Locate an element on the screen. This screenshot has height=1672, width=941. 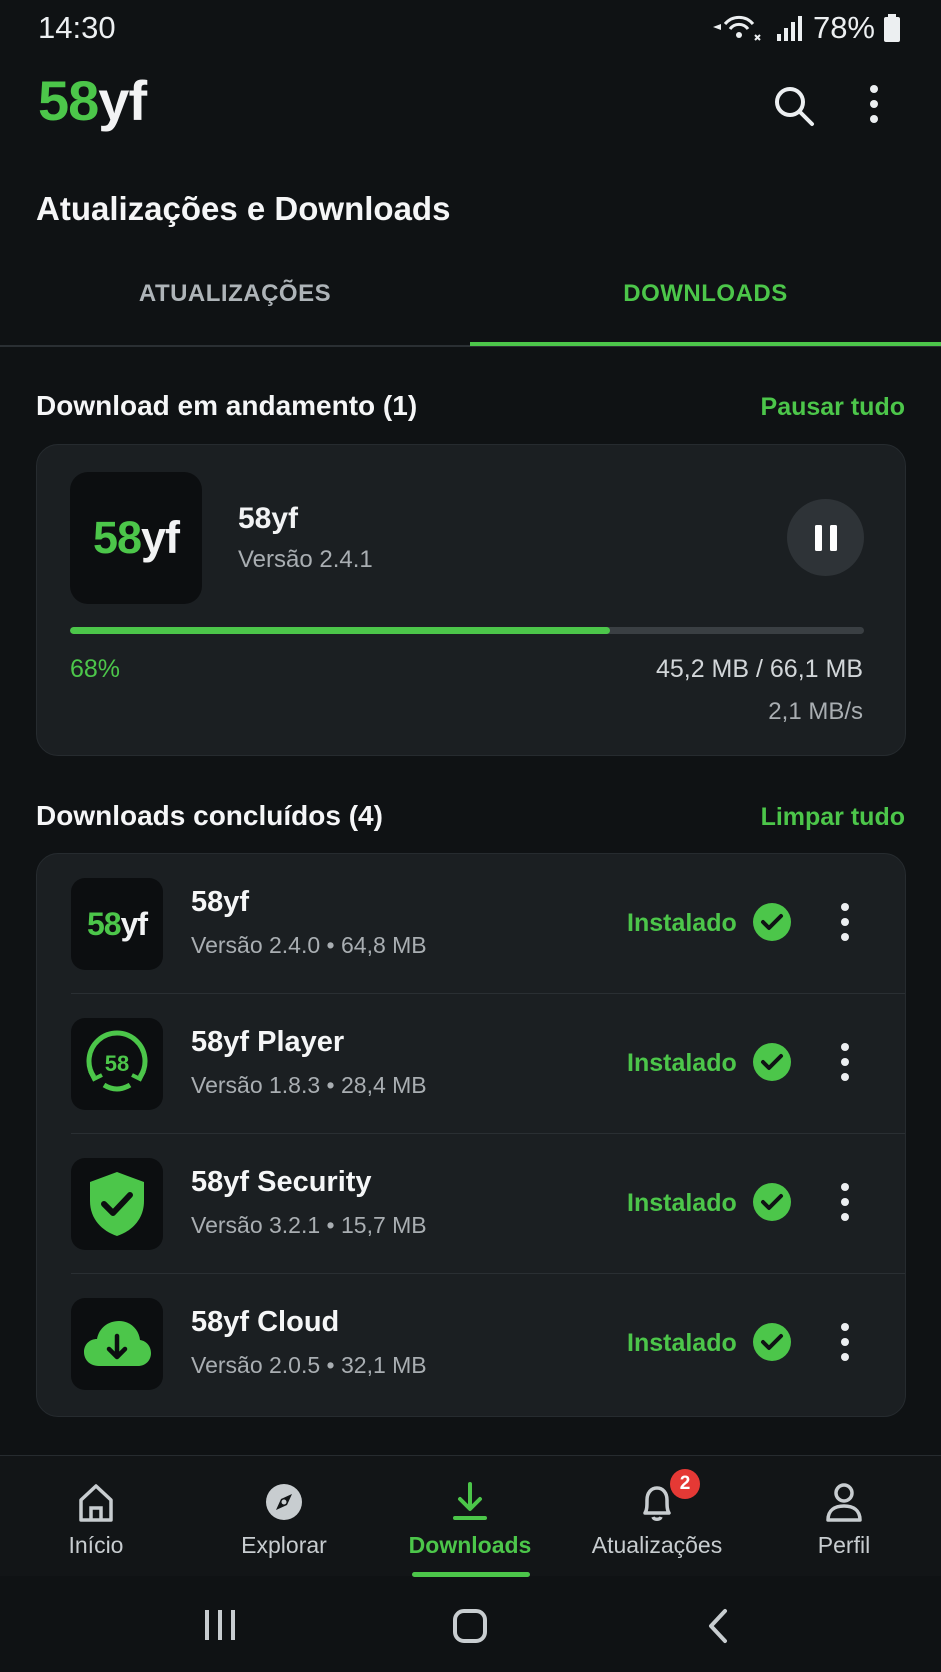
download-progress-fill is located at coordinates (340, 630).